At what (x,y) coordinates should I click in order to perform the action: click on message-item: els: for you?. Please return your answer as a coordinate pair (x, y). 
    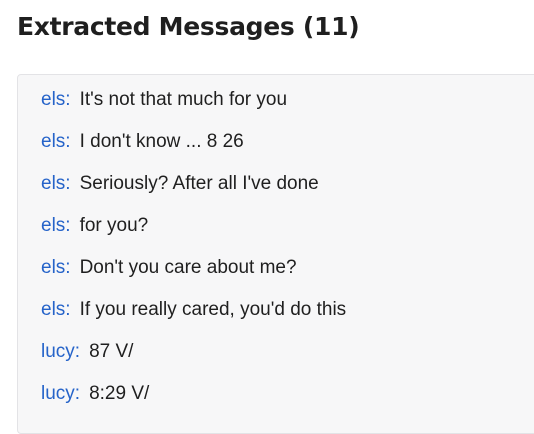
    Looking at the image, I should click on (94, 226).